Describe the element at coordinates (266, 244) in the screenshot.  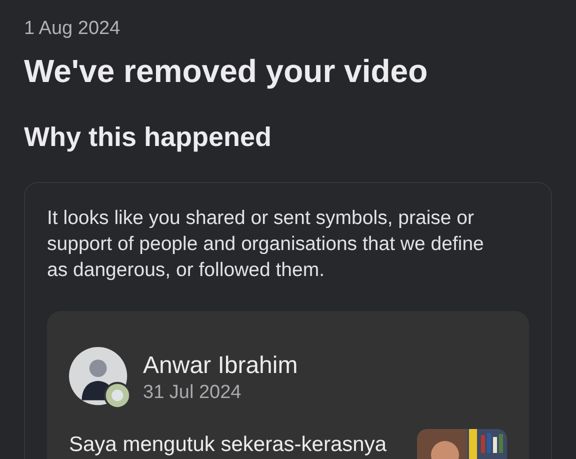
I see `explanation-text: It looks like you shared or sent symbols, praise or support of people and organisations that we define as dangerous, or followed them.` at that location.